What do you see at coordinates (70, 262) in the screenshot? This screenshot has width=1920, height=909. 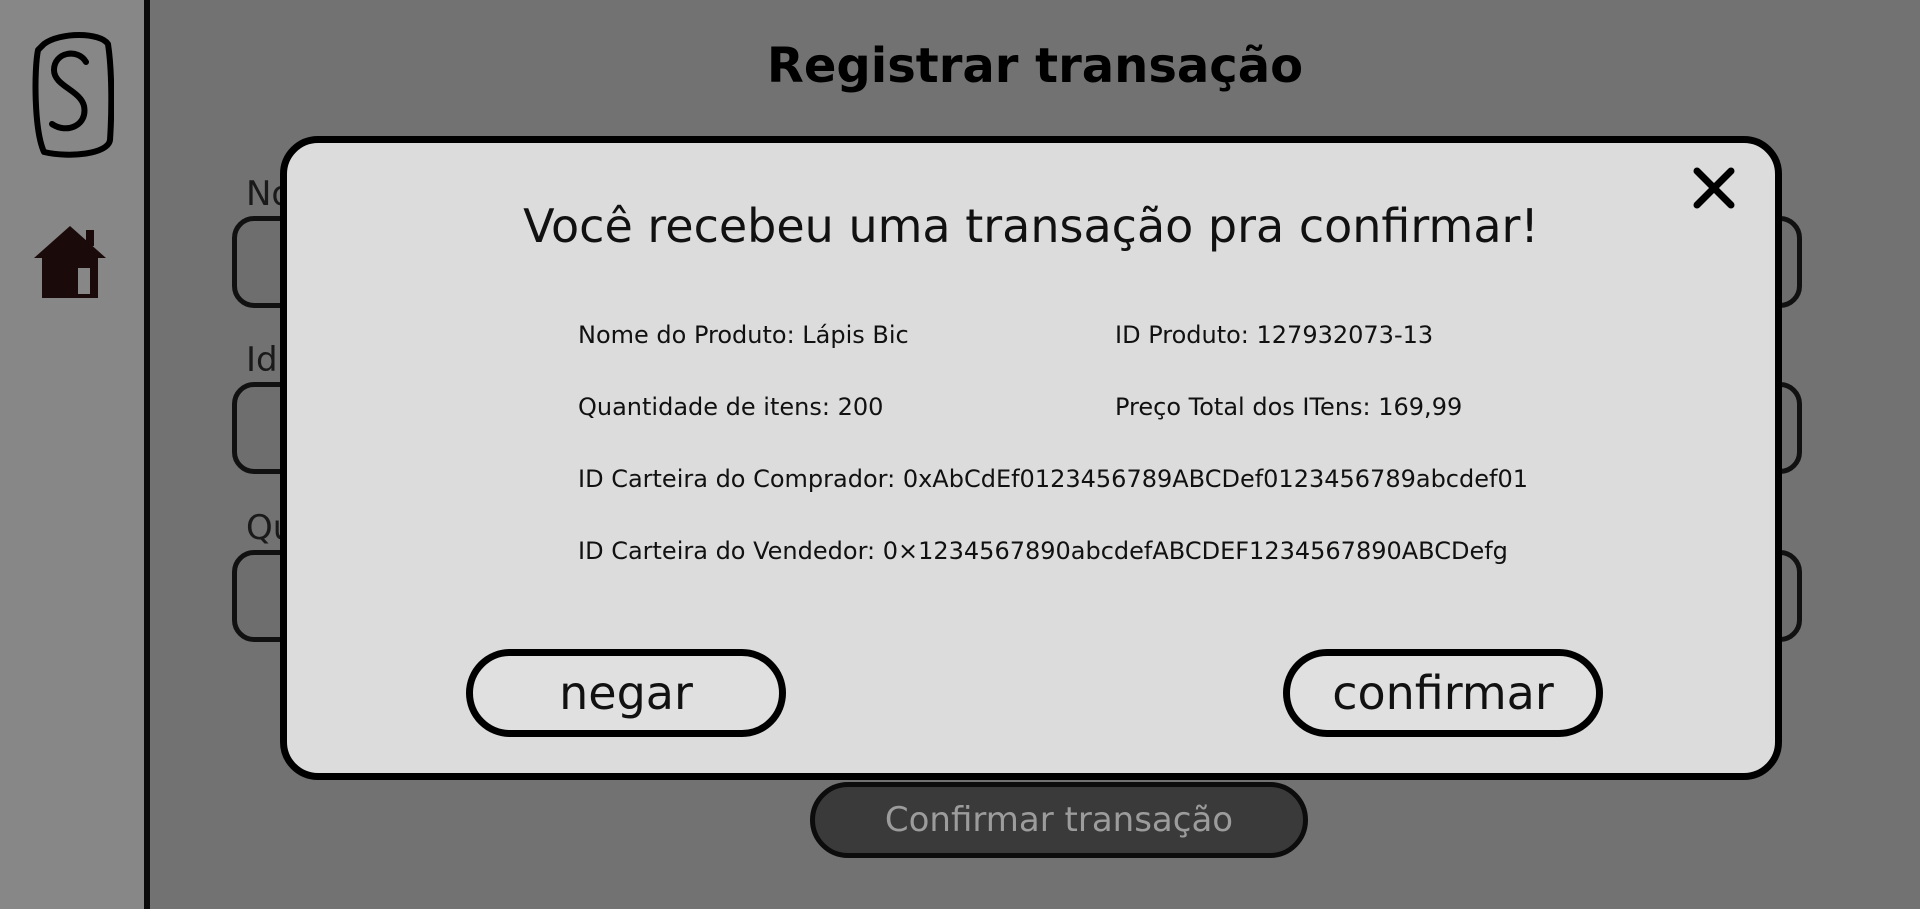 I see `home-icon` at bounding box center [70, 262].